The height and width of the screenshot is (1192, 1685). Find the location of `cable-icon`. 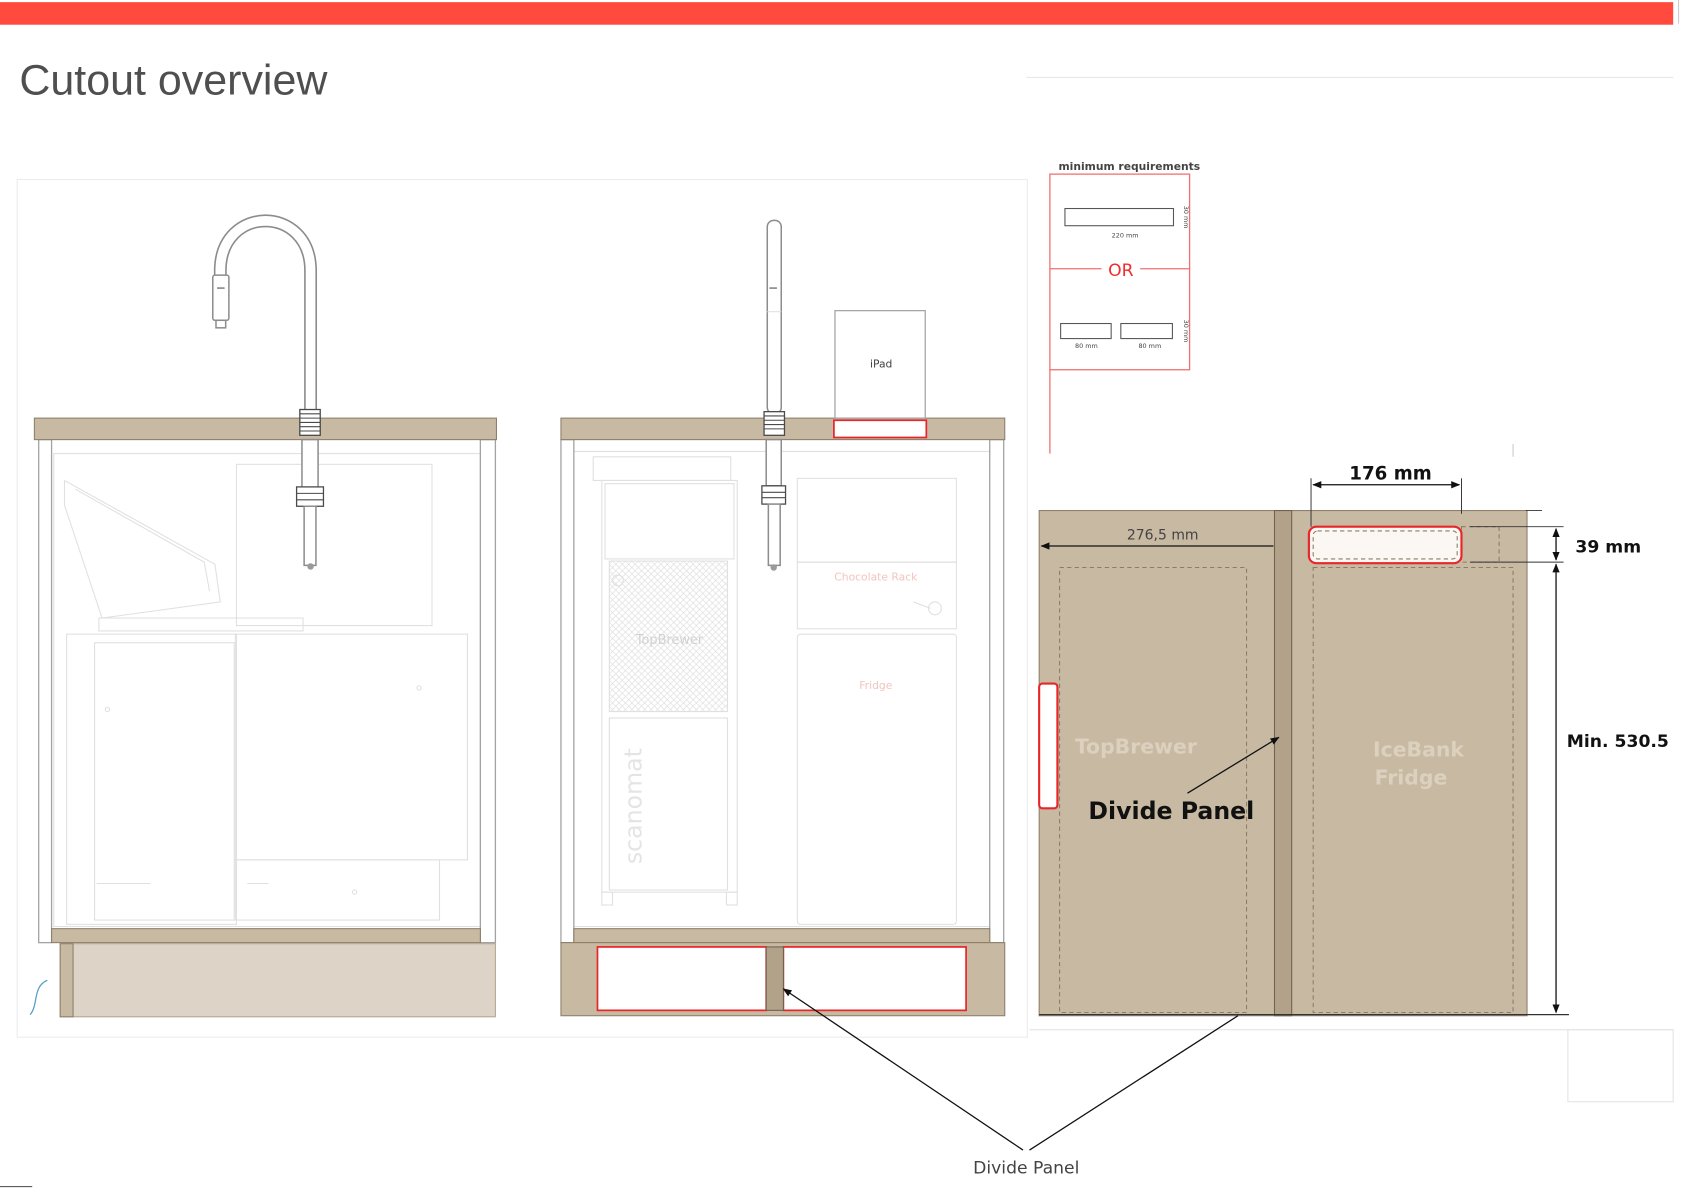

cable-icon is located at coordinates (38, 997).